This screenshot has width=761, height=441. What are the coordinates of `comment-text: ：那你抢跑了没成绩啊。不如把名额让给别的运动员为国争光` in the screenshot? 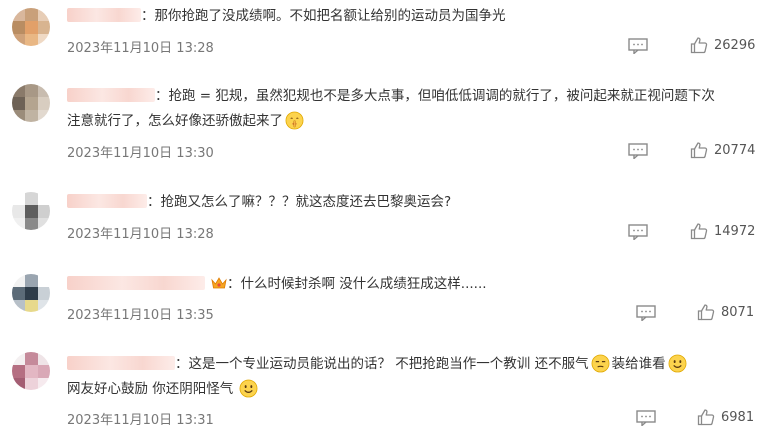 It's located at (286, 16).